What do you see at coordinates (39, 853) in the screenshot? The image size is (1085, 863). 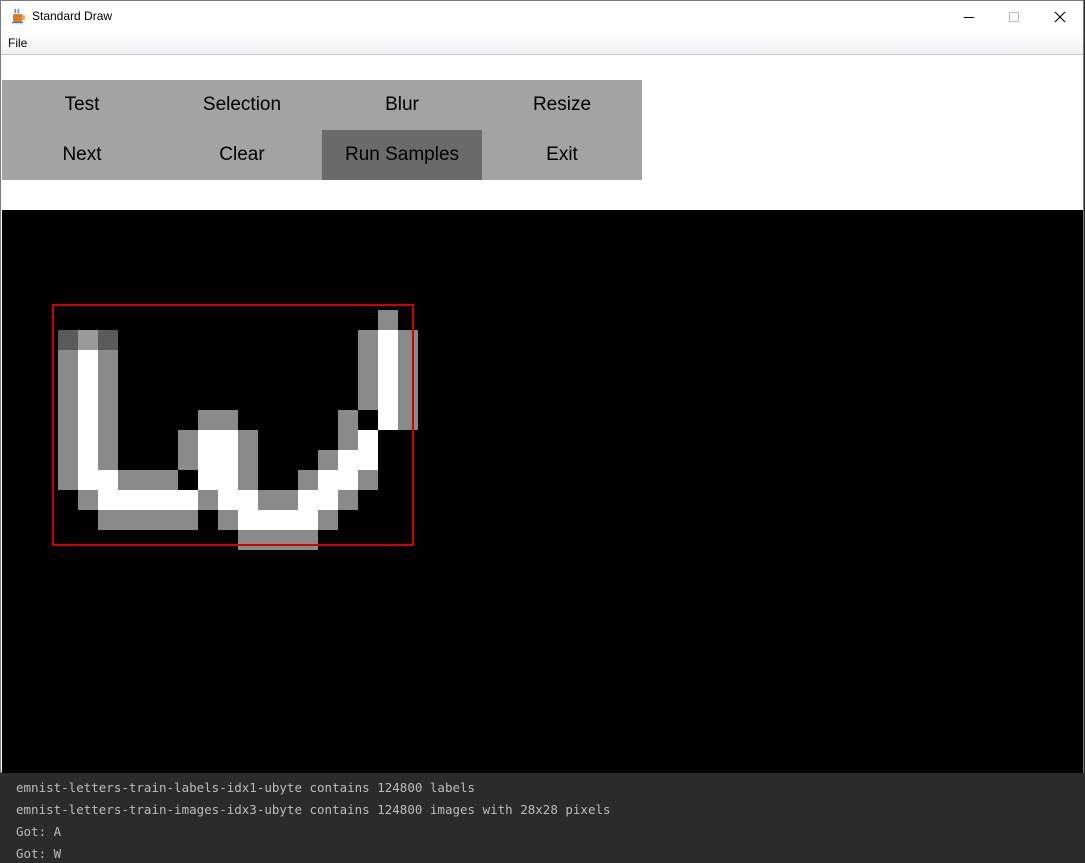 I see `console-line: Got: W` at bounding box center [39, 853].